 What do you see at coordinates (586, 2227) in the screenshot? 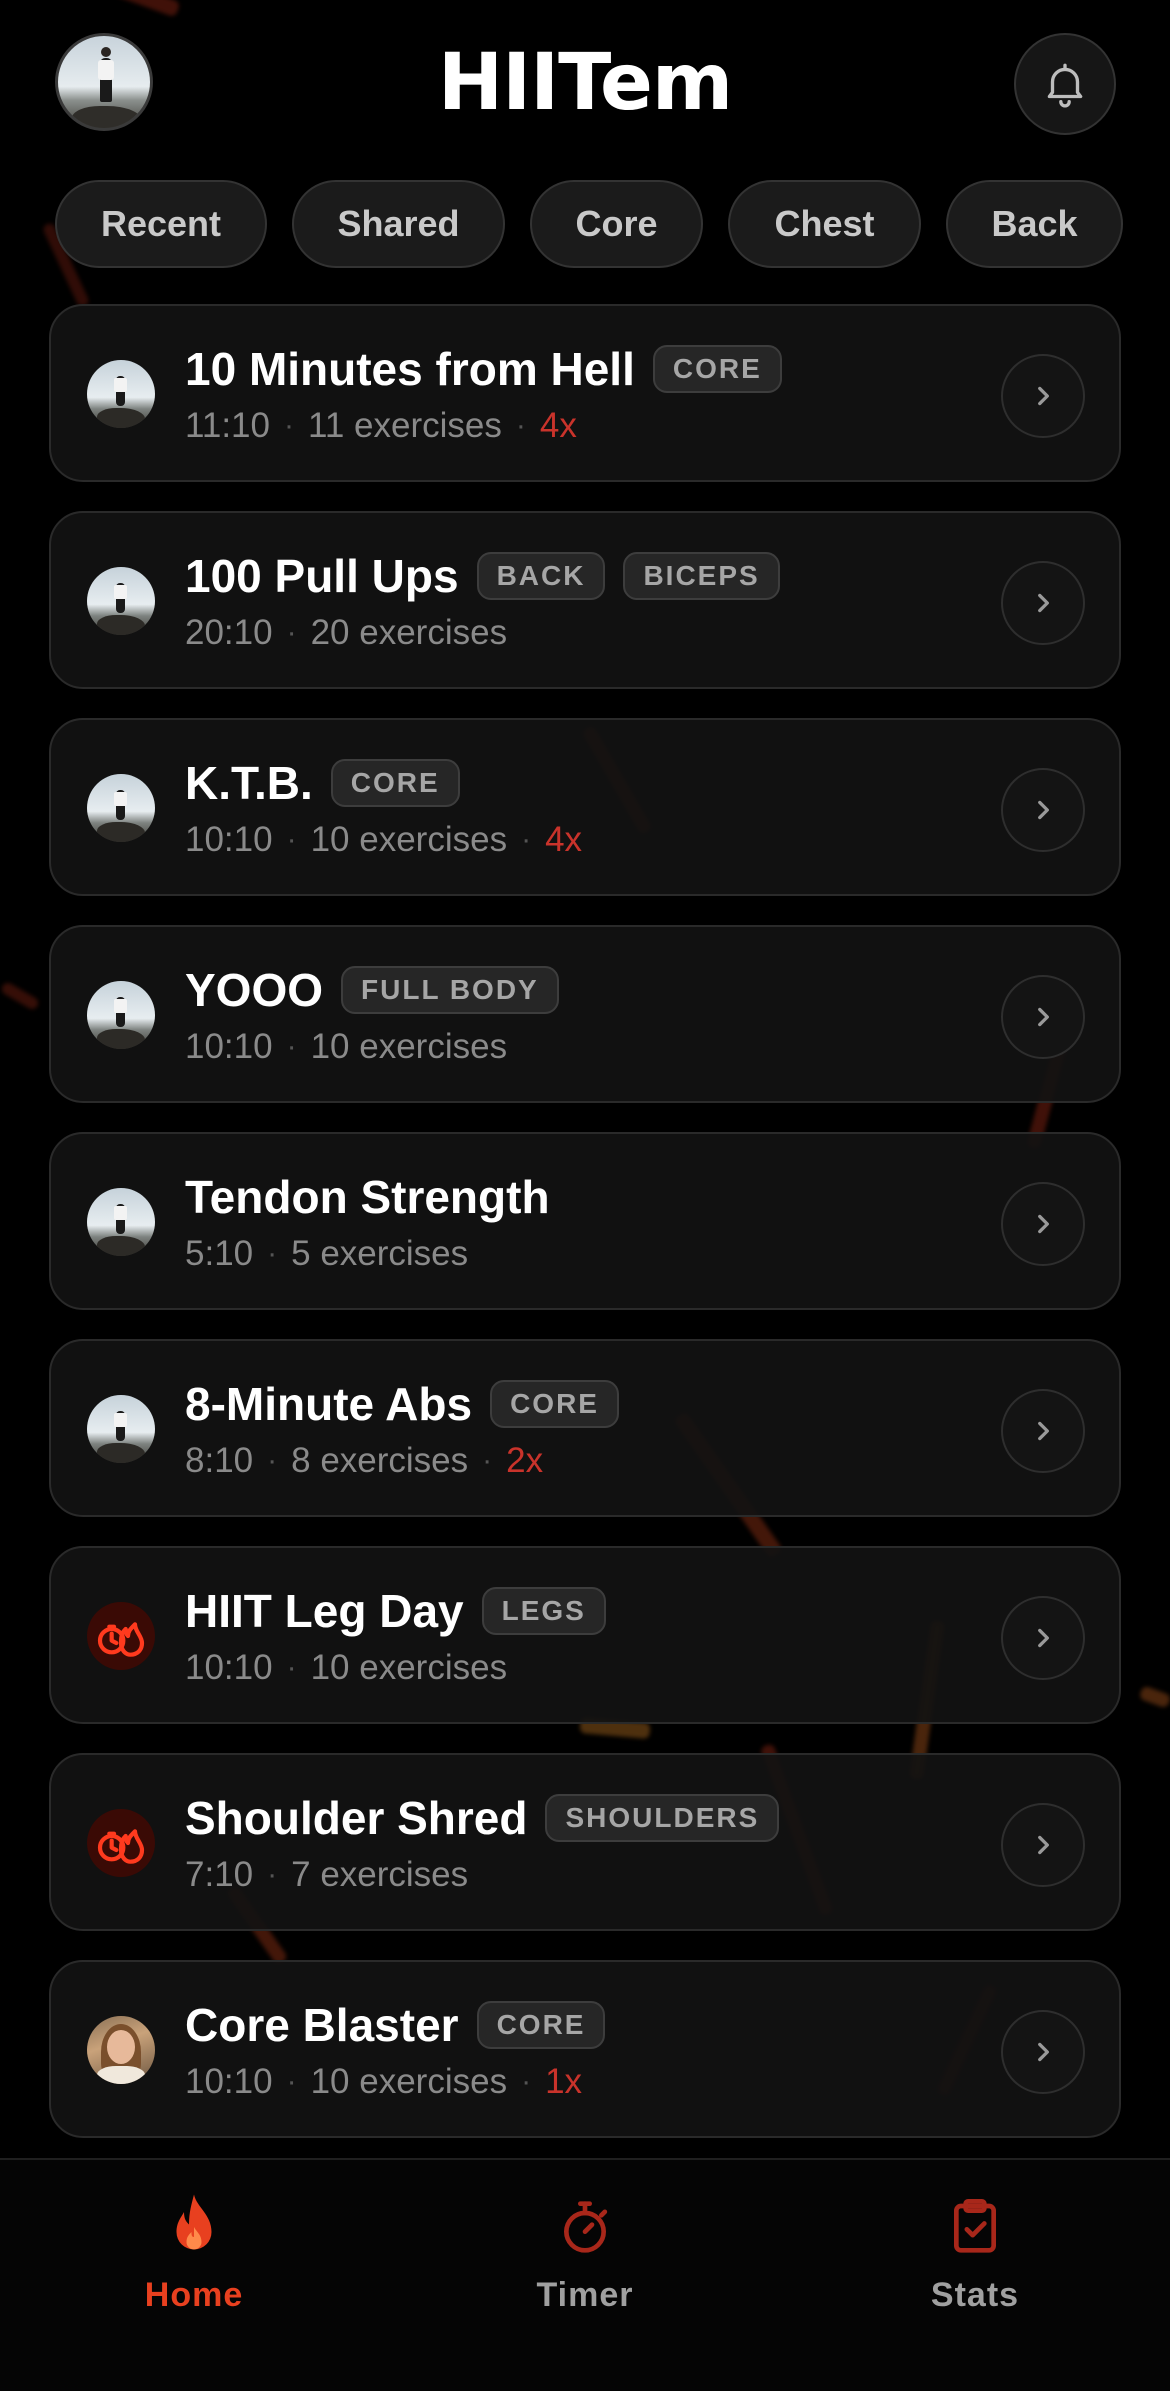
I see `stopwatch-icon` at bounding box center [586, 2227].